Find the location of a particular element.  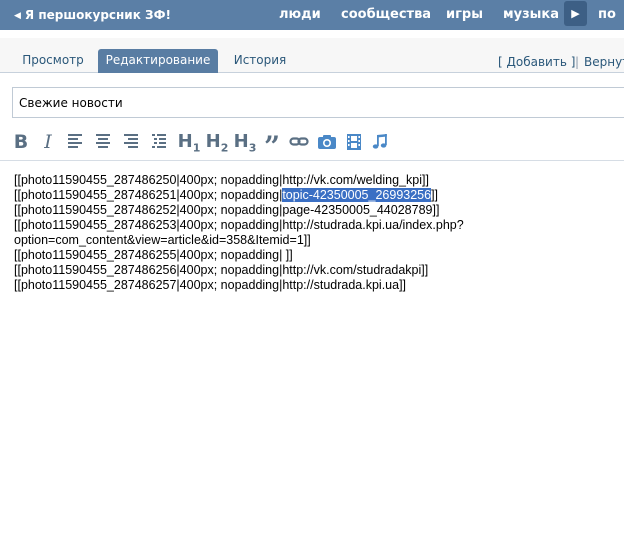

align-center-icon is located at coordinates (103, 141).